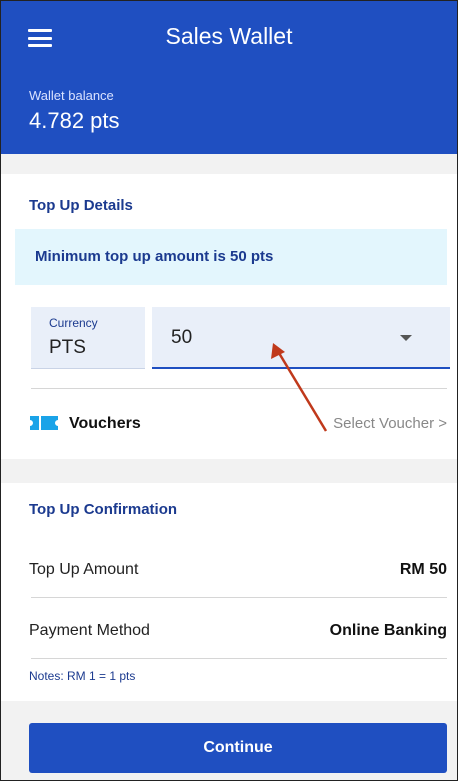 Image resolution: width=460 pixels, height=783 pixels. Describe the element at coordinates (84, 569) in the screenshot. I see `row-label: Top Up Amount` at that location.